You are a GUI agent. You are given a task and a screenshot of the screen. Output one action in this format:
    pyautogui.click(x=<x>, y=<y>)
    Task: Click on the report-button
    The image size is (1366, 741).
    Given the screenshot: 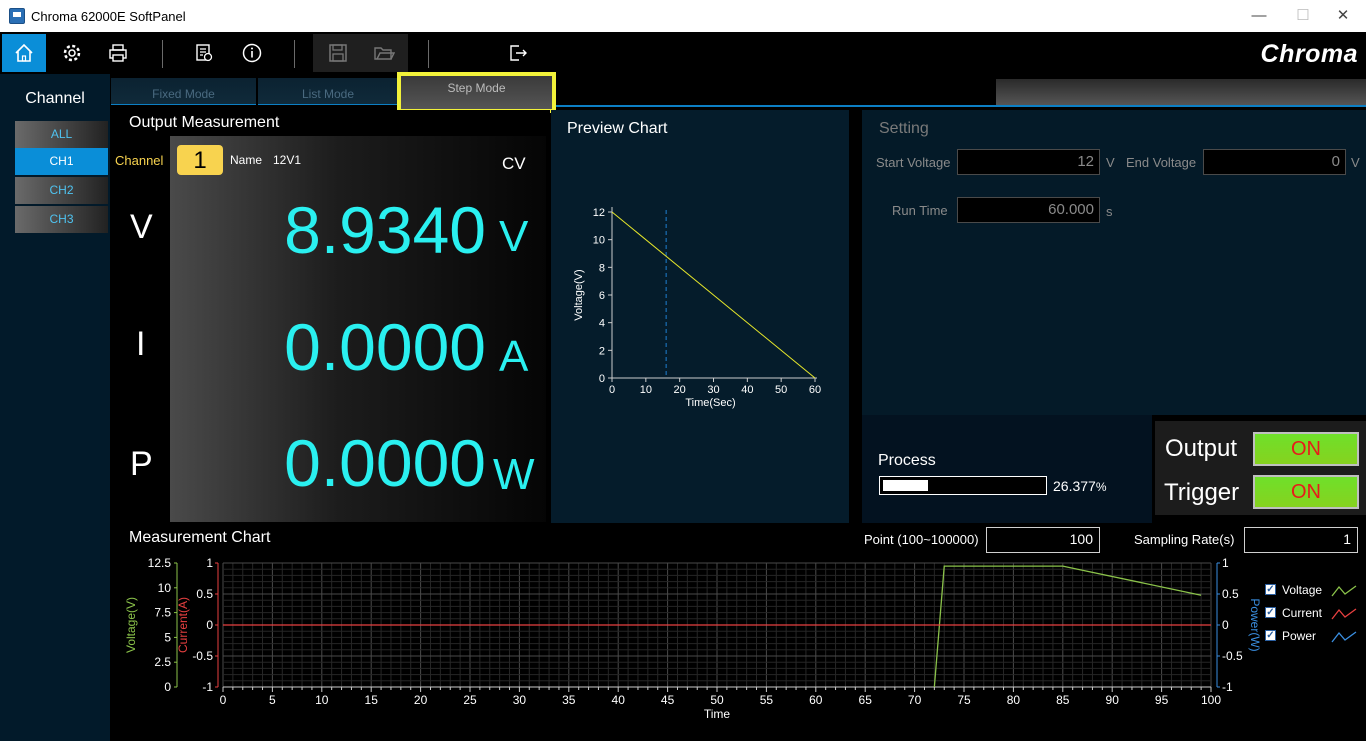 What is the action you would take?
    pyautogui.click(x=204, y=53)
    